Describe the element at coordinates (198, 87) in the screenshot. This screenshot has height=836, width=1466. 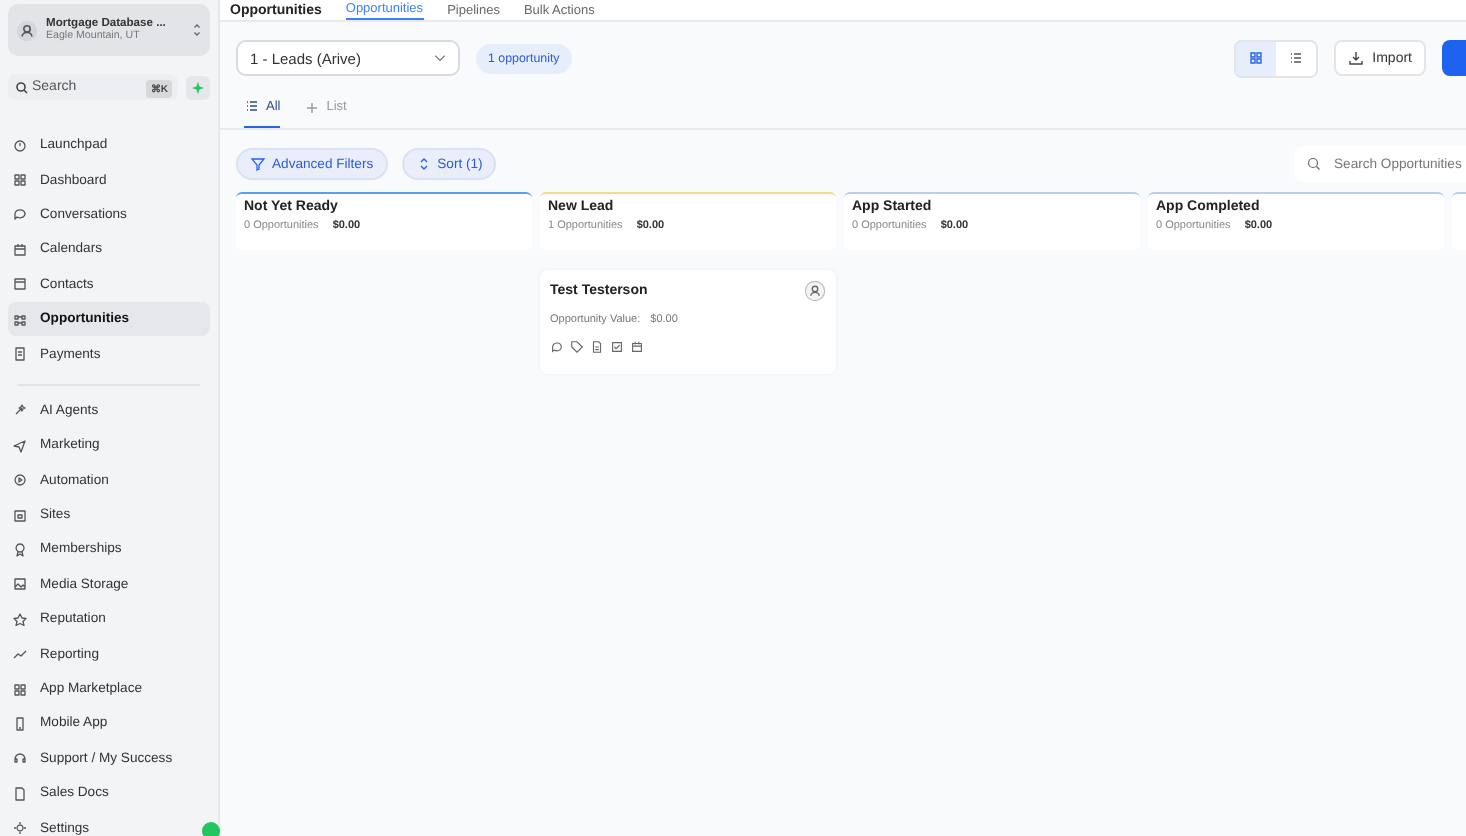
I see `sparkle-icon` at that location.